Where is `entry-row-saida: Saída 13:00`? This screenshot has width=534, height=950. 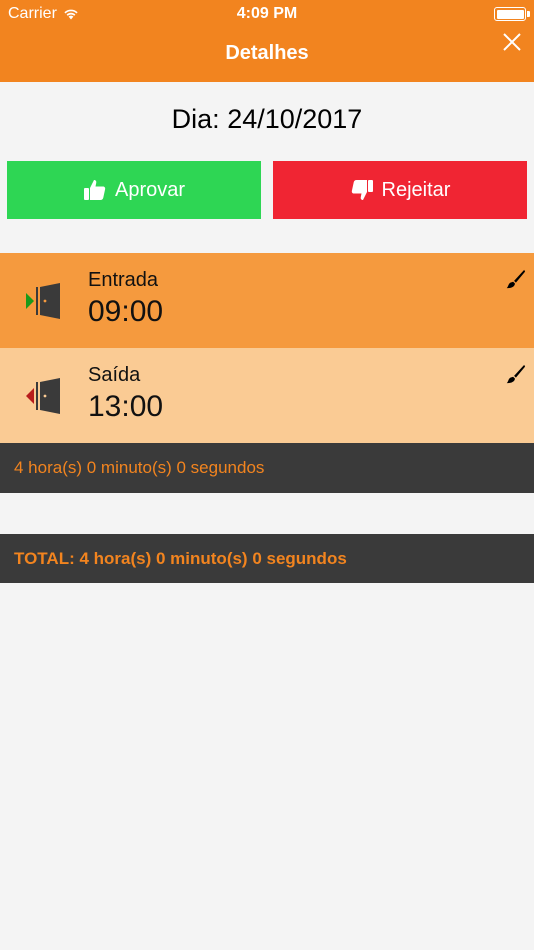
entry-row-saida: Saída 13:00 is located at coordinates (267, 395).